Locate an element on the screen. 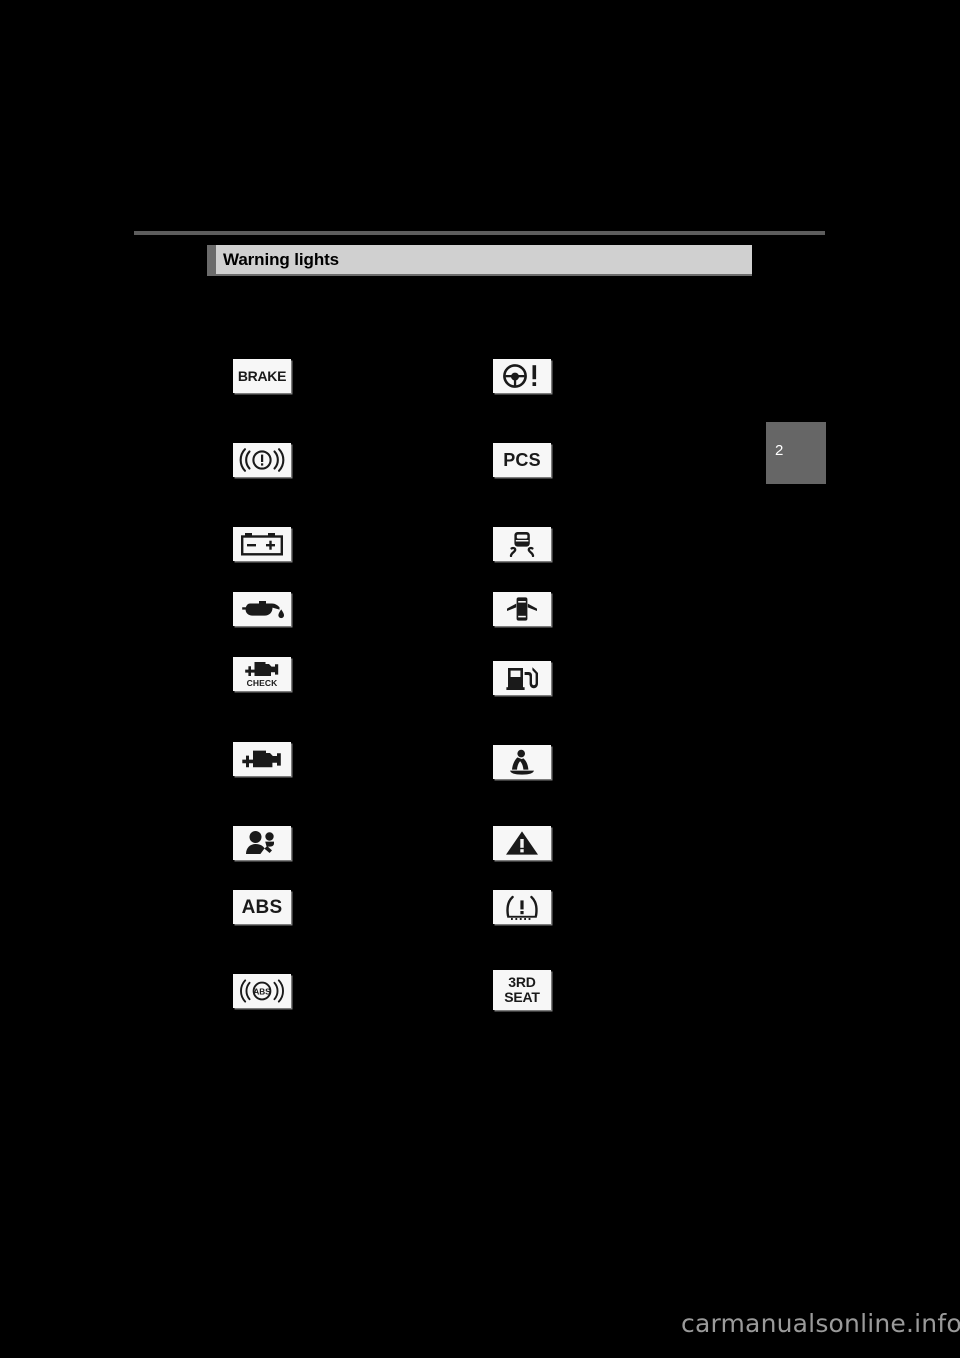 The height and width of the screenshot is (1358, 960). warning-light-malfunction-indicator is located at coordinates (262, 759).